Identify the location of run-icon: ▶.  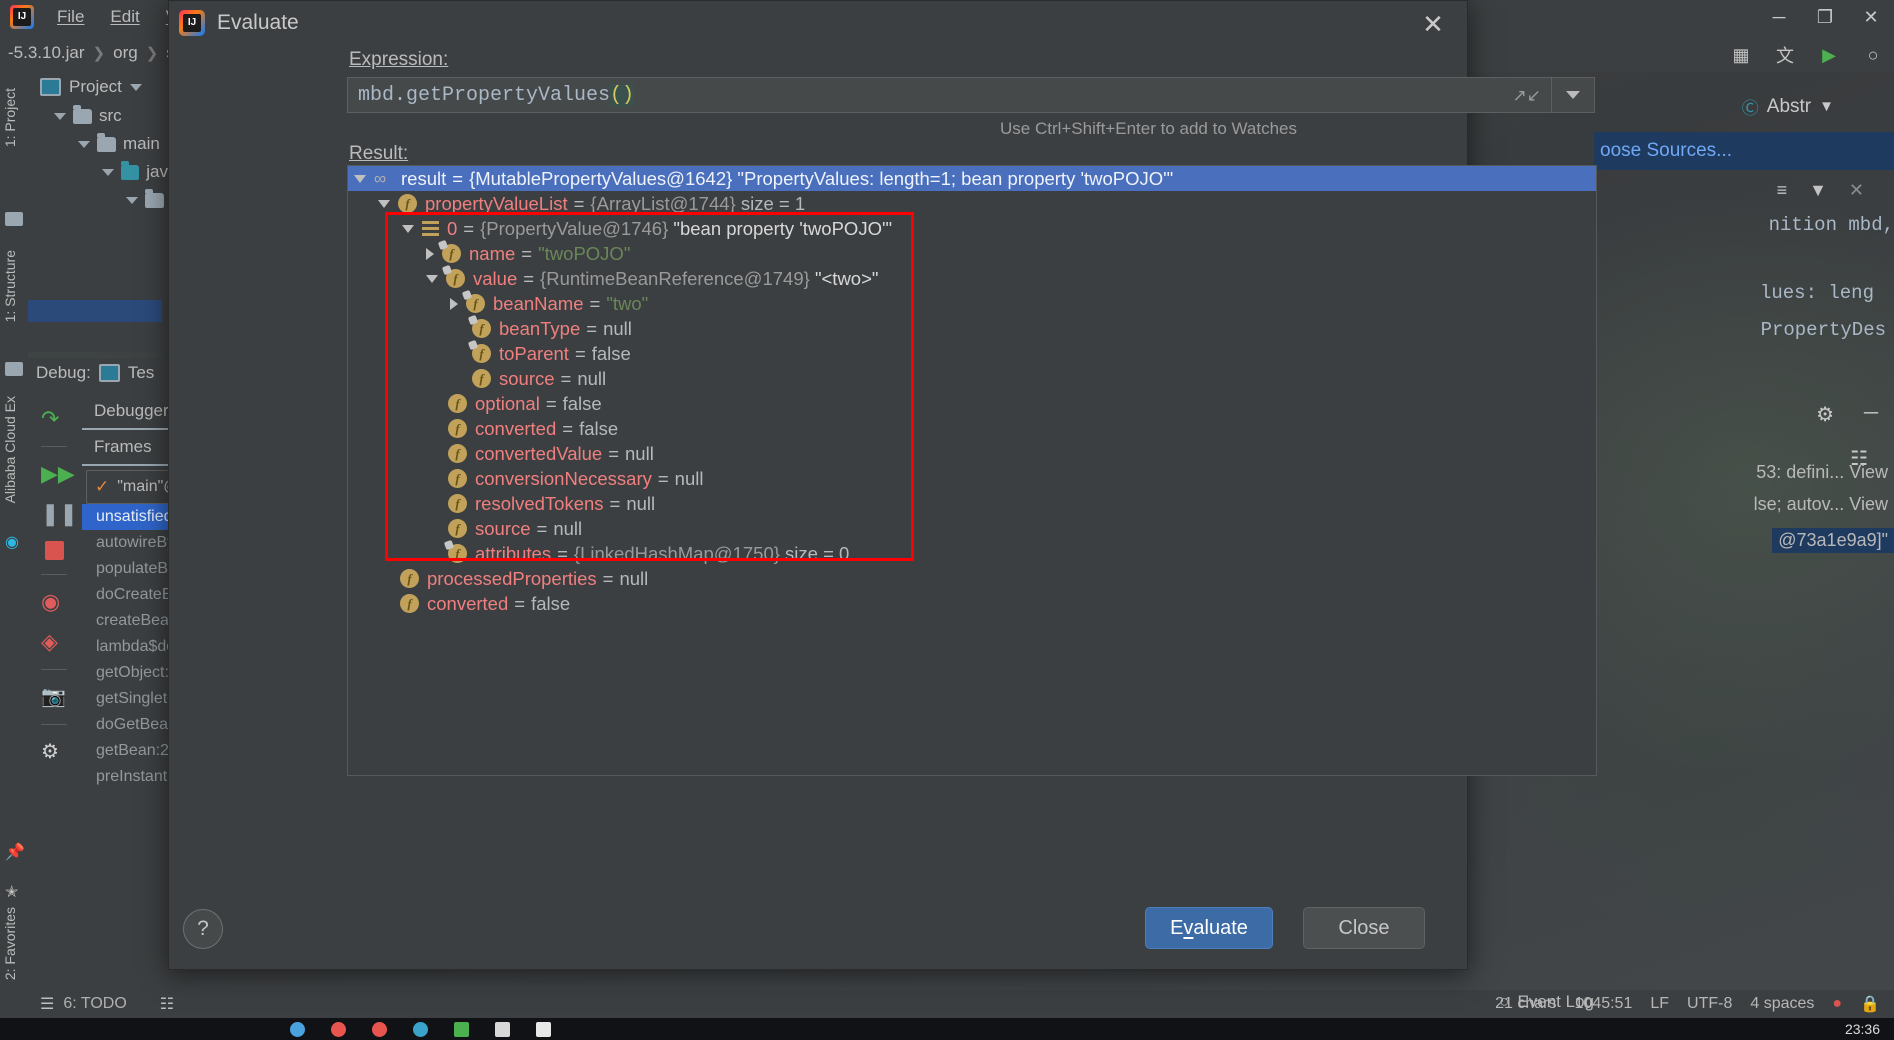
(1829, 55).